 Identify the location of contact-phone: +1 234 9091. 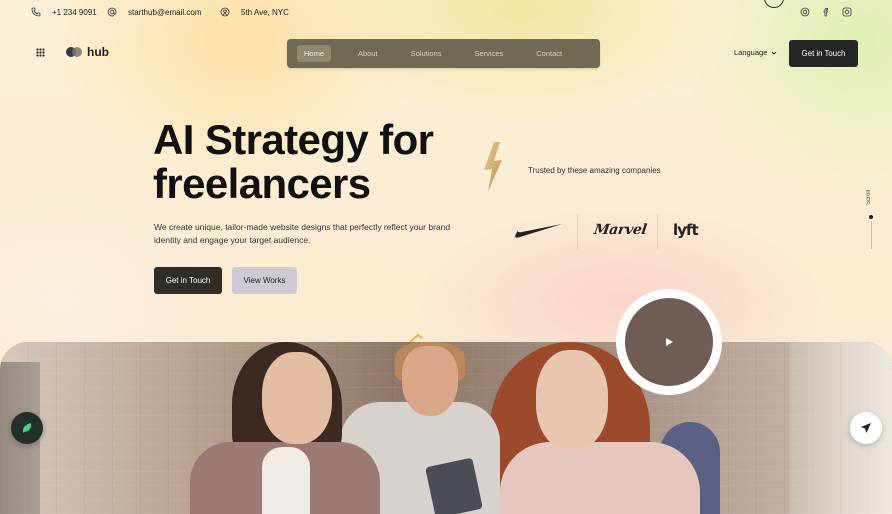
(63, 12).